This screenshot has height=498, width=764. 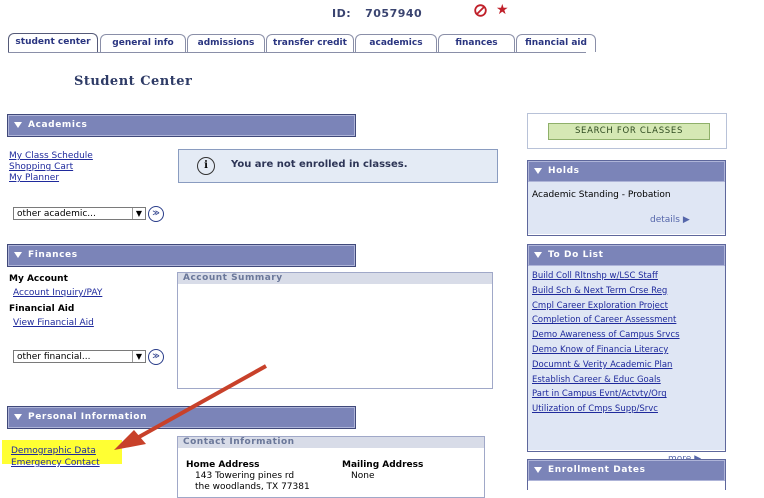 What do you see at coordinates (628, 306) in the screenshot?
I see `todo-item: Cmpl Career Exploration Project` at bounding box center [628, 306].